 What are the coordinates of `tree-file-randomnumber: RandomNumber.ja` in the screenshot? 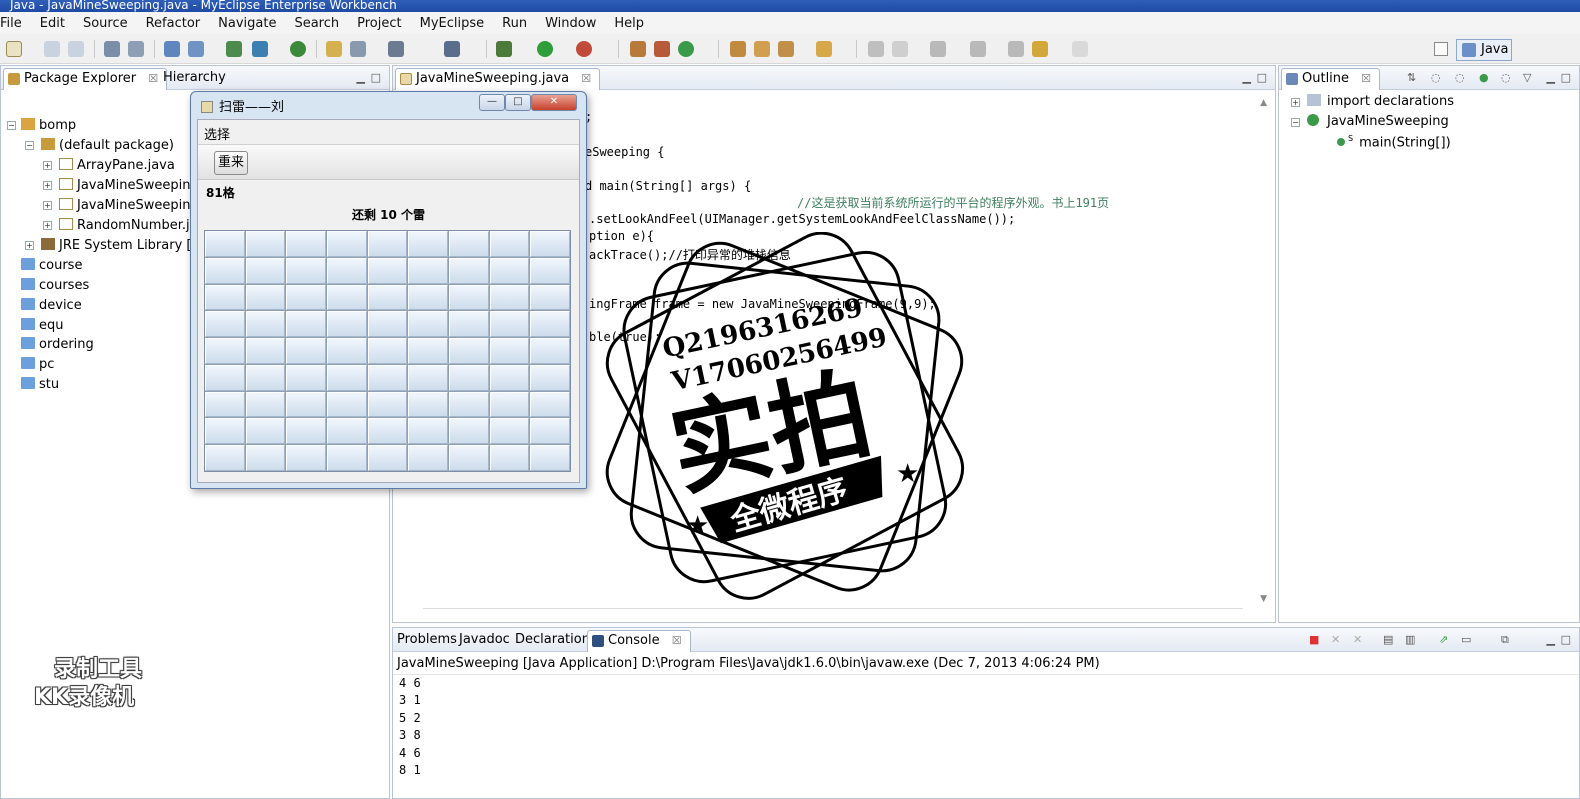 It's located at (128, 226).